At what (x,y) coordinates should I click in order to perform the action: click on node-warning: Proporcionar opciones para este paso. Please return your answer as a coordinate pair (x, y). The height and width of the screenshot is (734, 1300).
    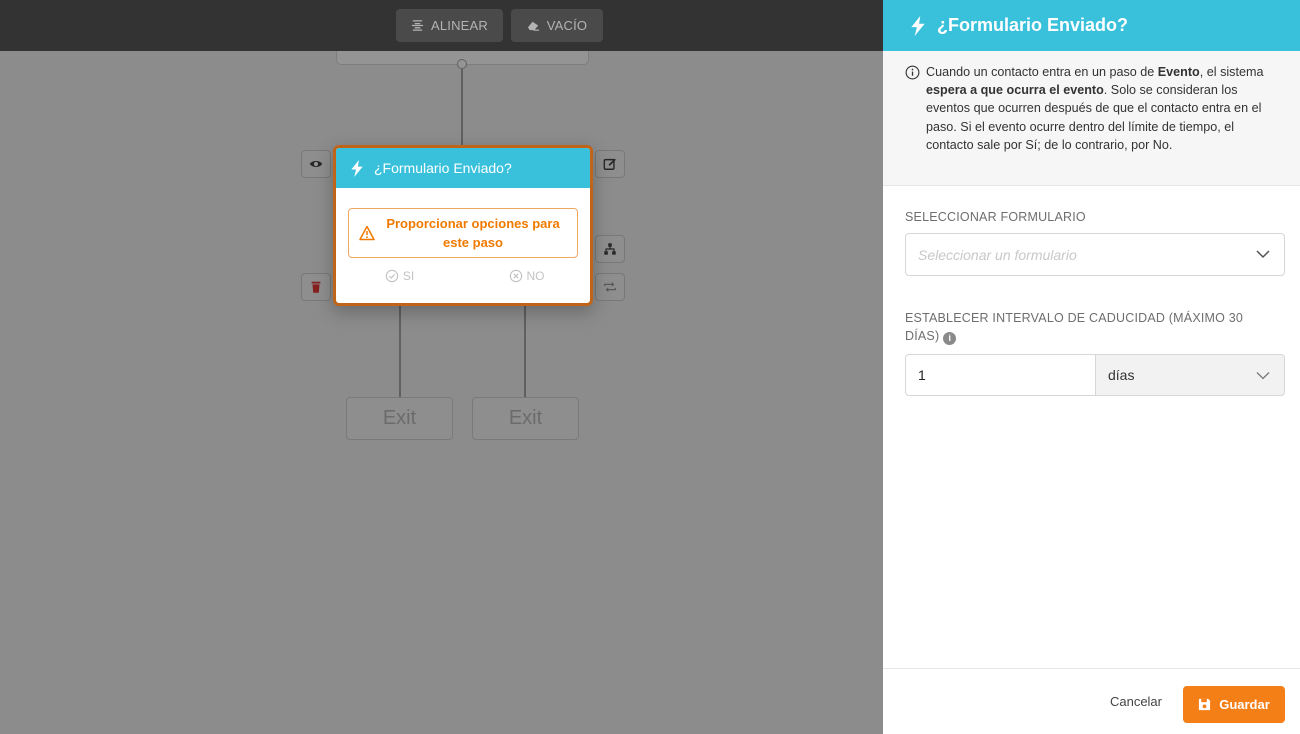
    Looking at the image, I should click on (463, 233).